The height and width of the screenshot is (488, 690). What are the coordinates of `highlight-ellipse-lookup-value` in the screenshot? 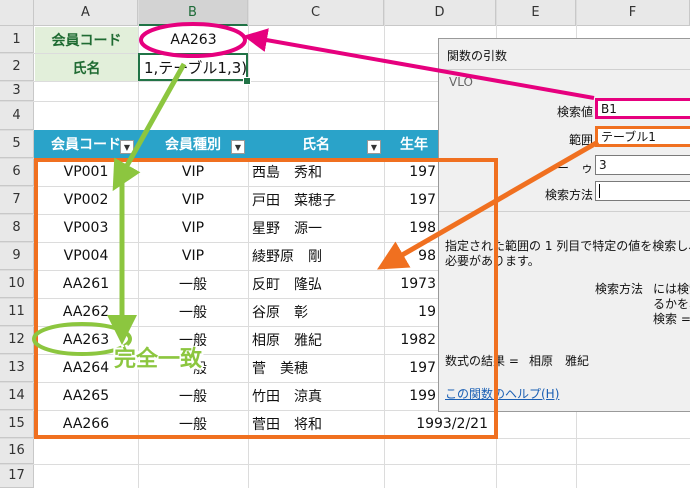 It's located at (193, 40).